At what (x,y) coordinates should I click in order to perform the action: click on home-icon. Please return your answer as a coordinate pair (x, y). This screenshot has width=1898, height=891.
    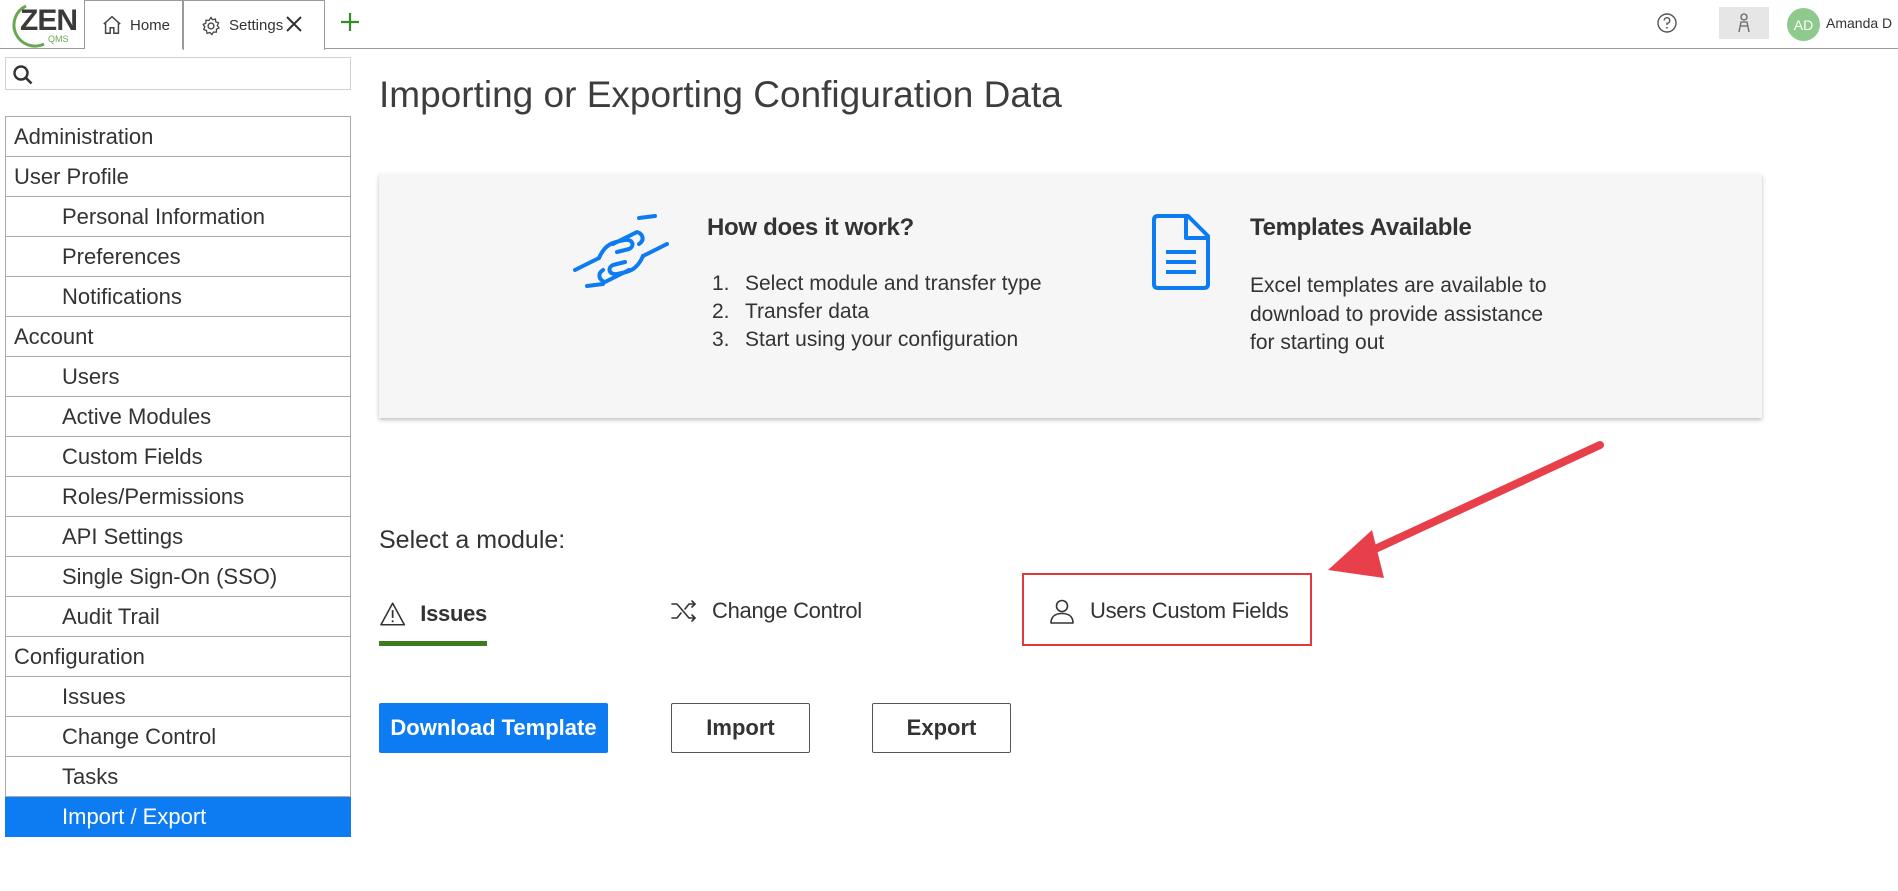
    Looking at the image, I should click on (112, 24).